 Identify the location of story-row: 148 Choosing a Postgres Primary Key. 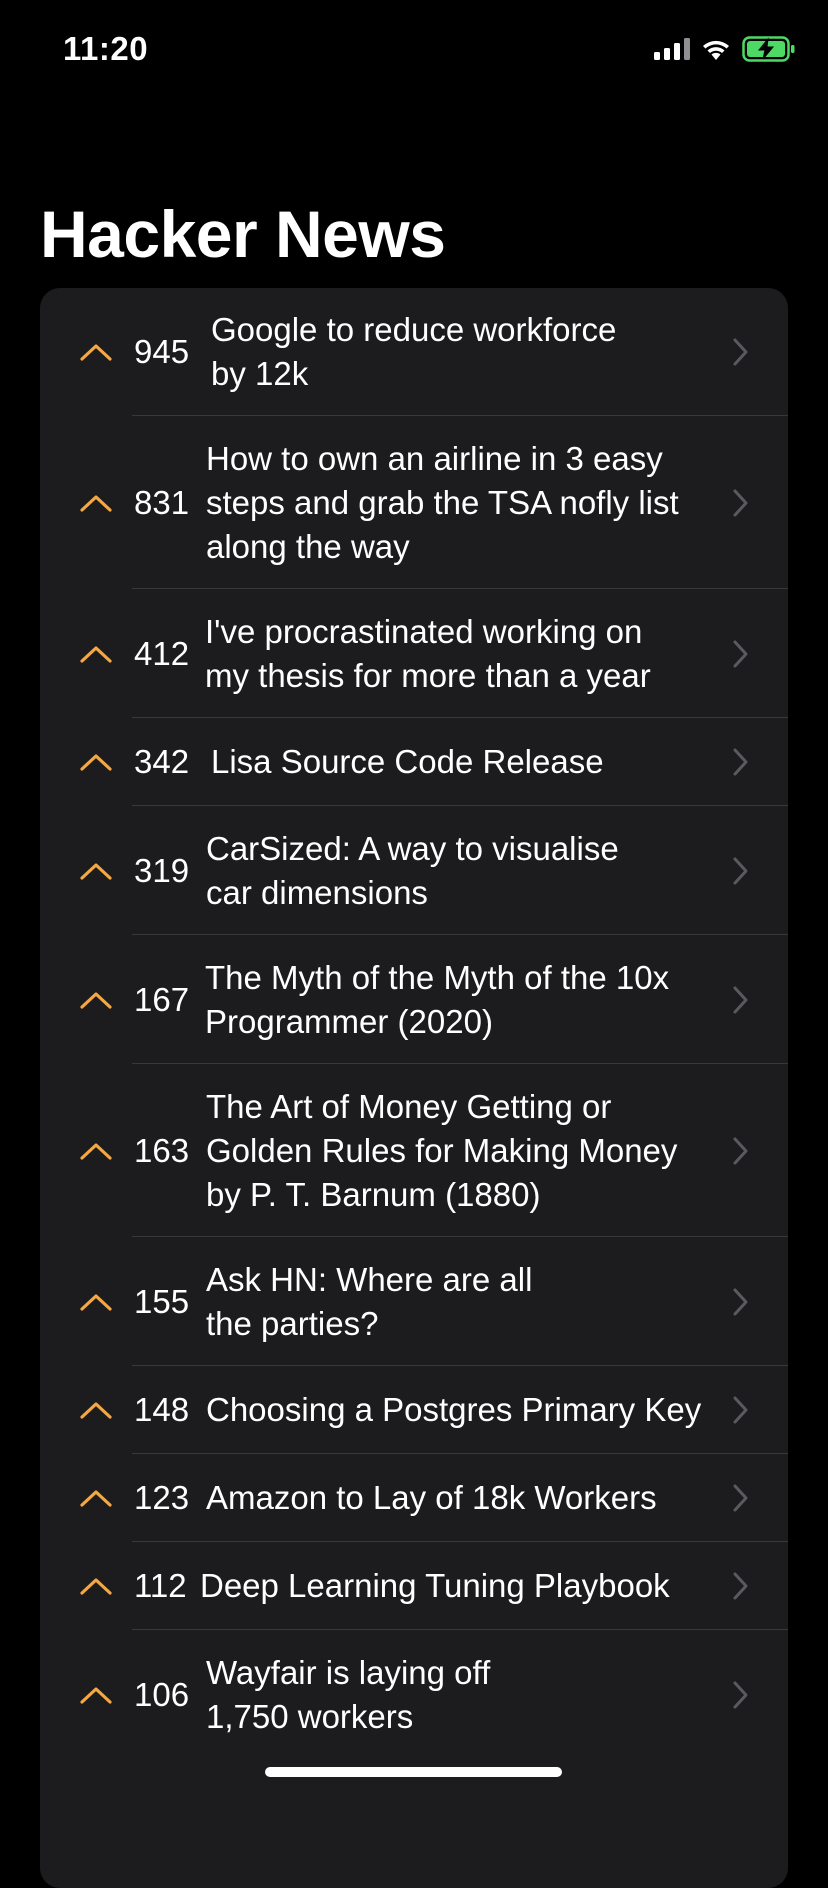
(414, 1410).